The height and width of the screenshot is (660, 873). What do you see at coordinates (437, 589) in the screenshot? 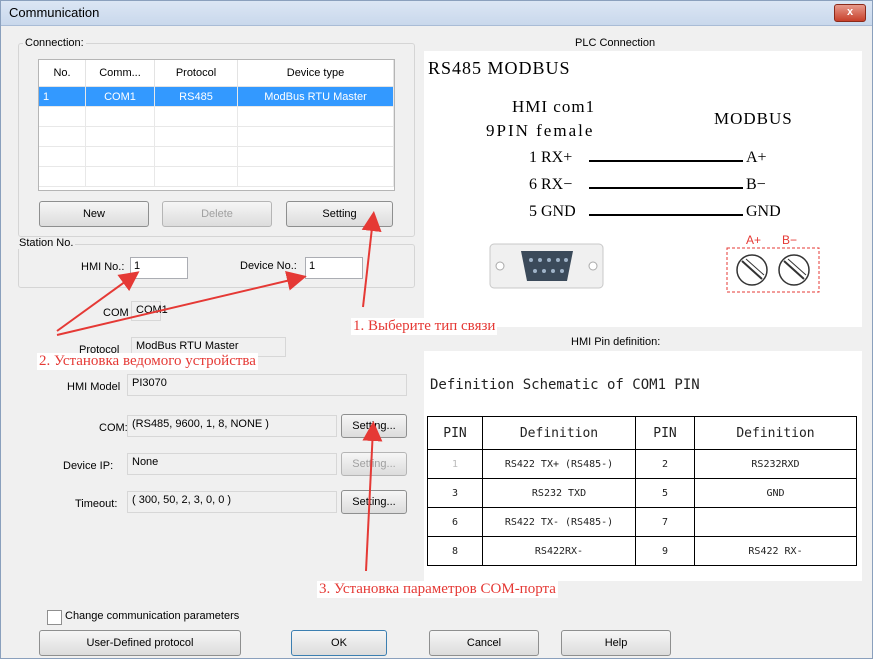
I see `annotation-step-3: 3. Установка параметров СОМ-порта` at bounding box center [437, 589].